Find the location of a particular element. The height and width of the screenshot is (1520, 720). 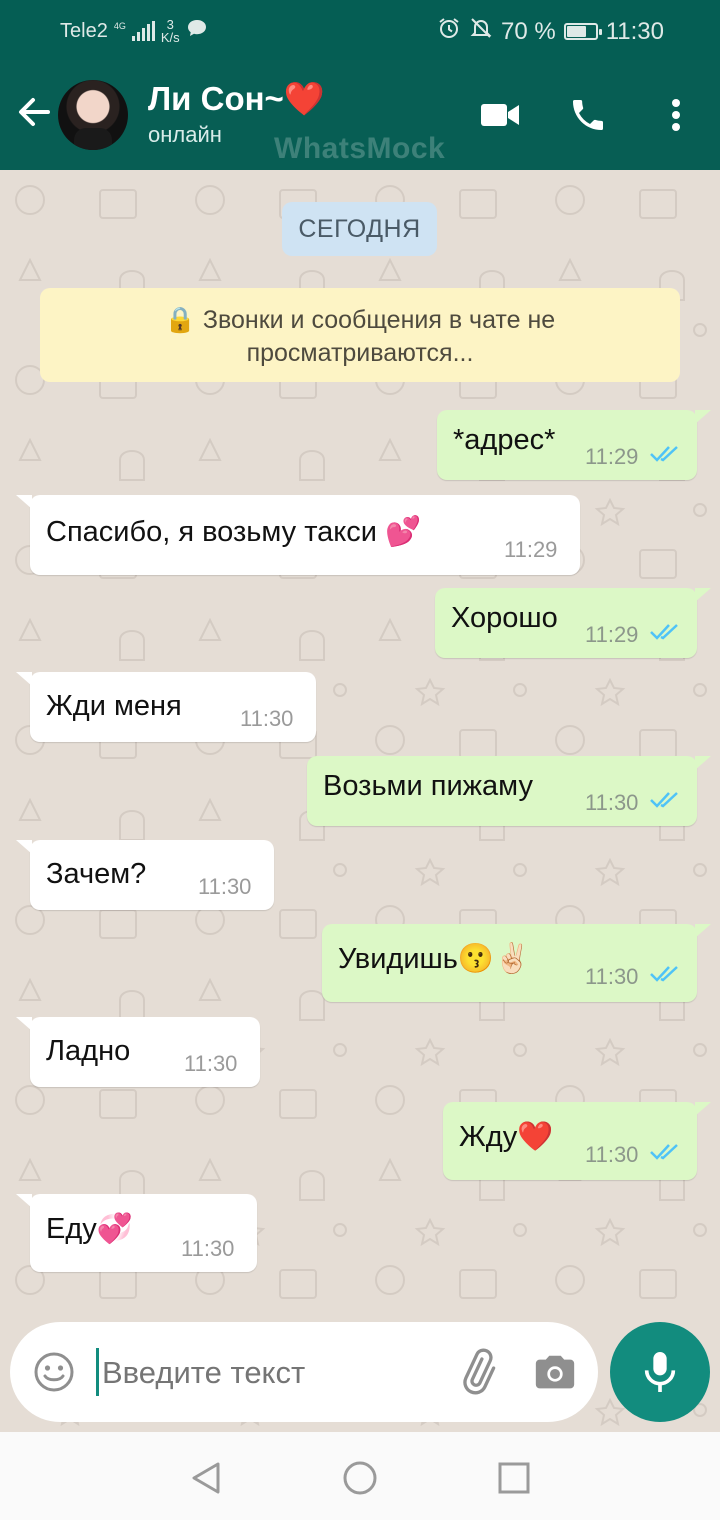

clock: 11:30 is located at coordinates (634, 31).